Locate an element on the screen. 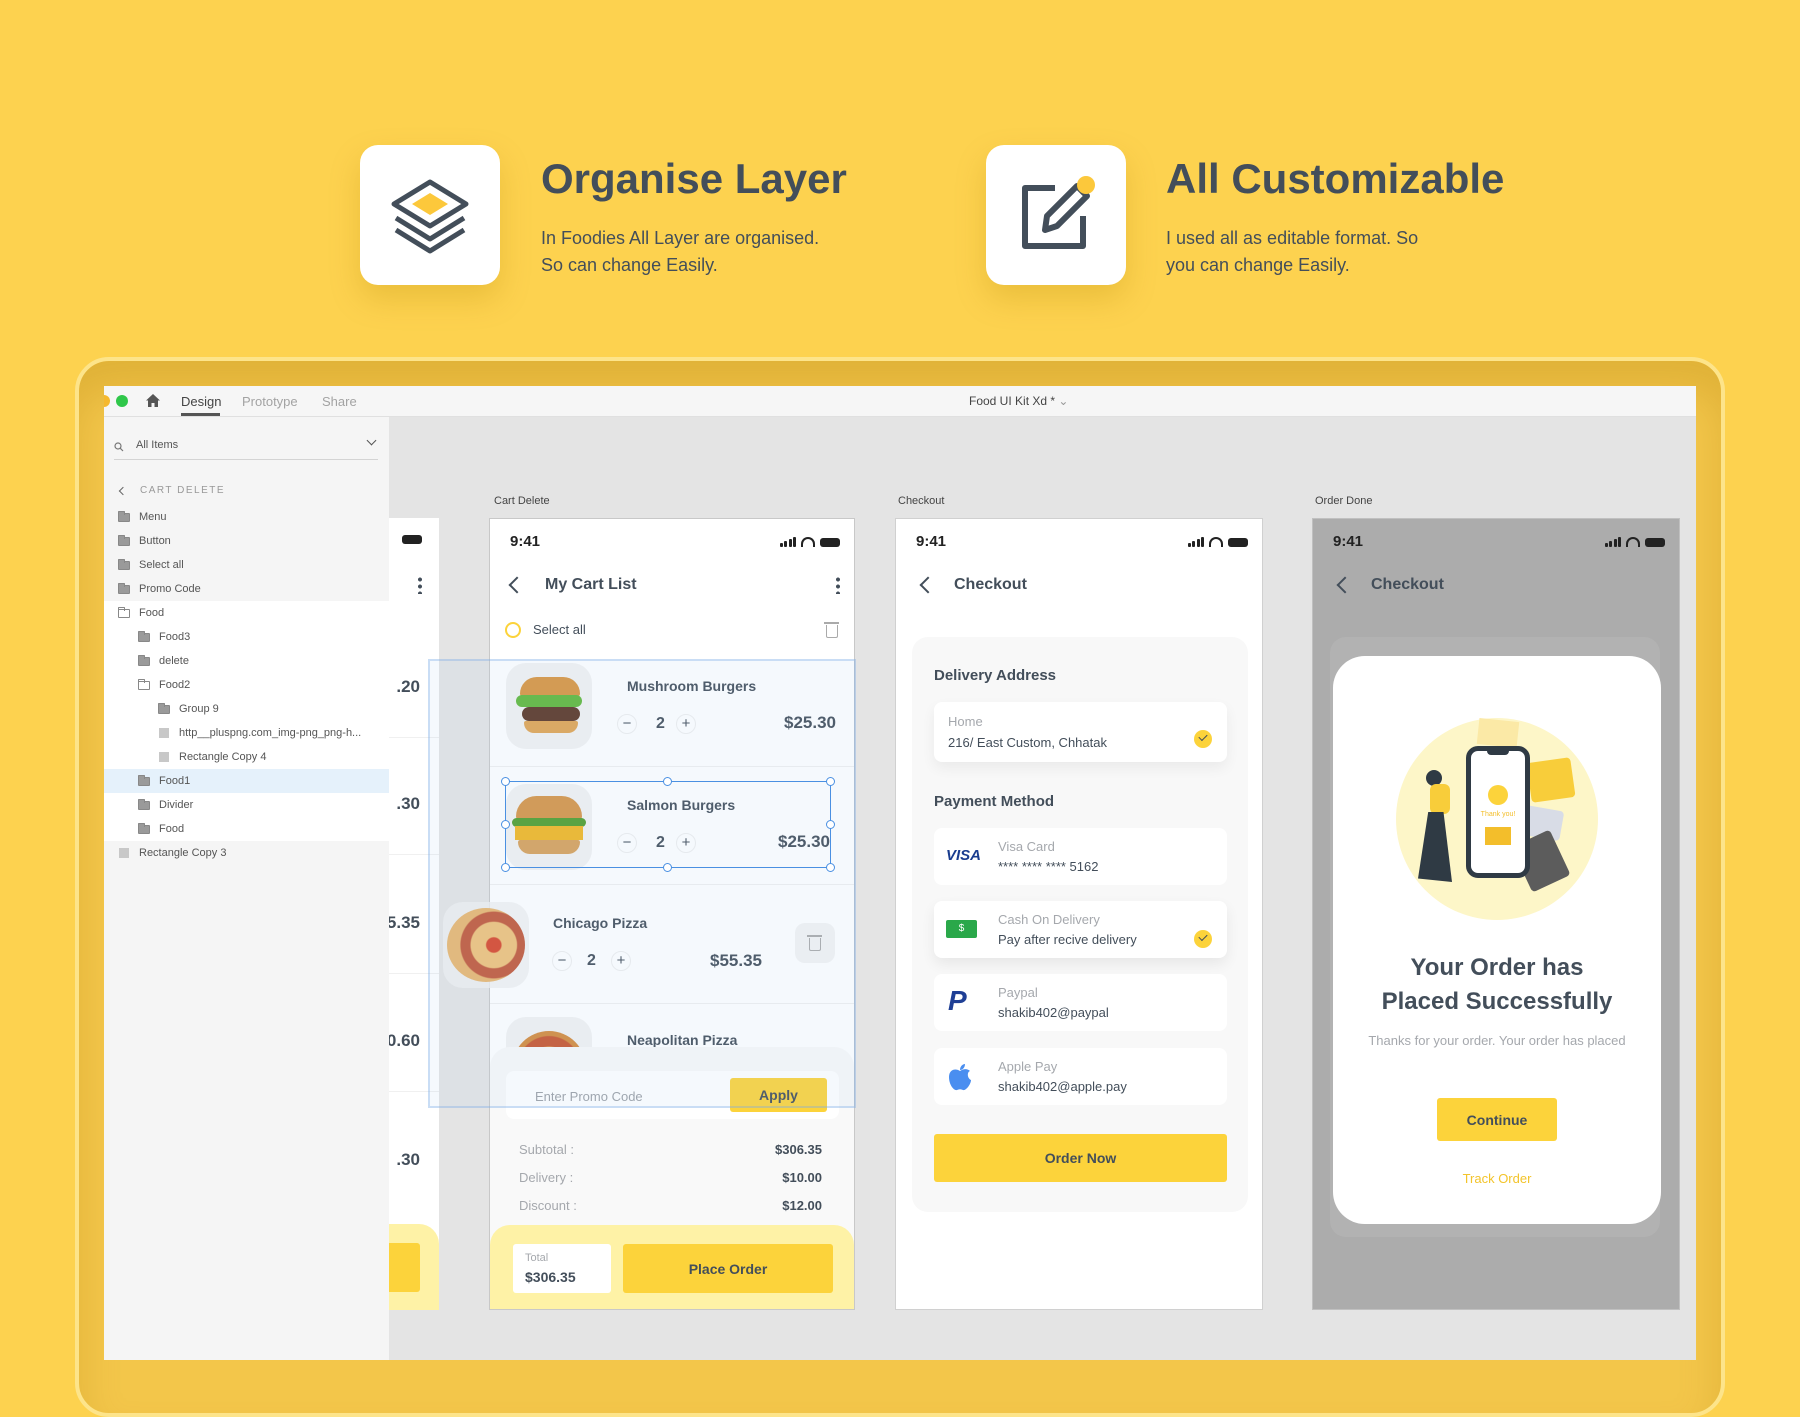 This screenshot has width=1800, height=1417. address-label: Home is located at coordinates (965, 721).